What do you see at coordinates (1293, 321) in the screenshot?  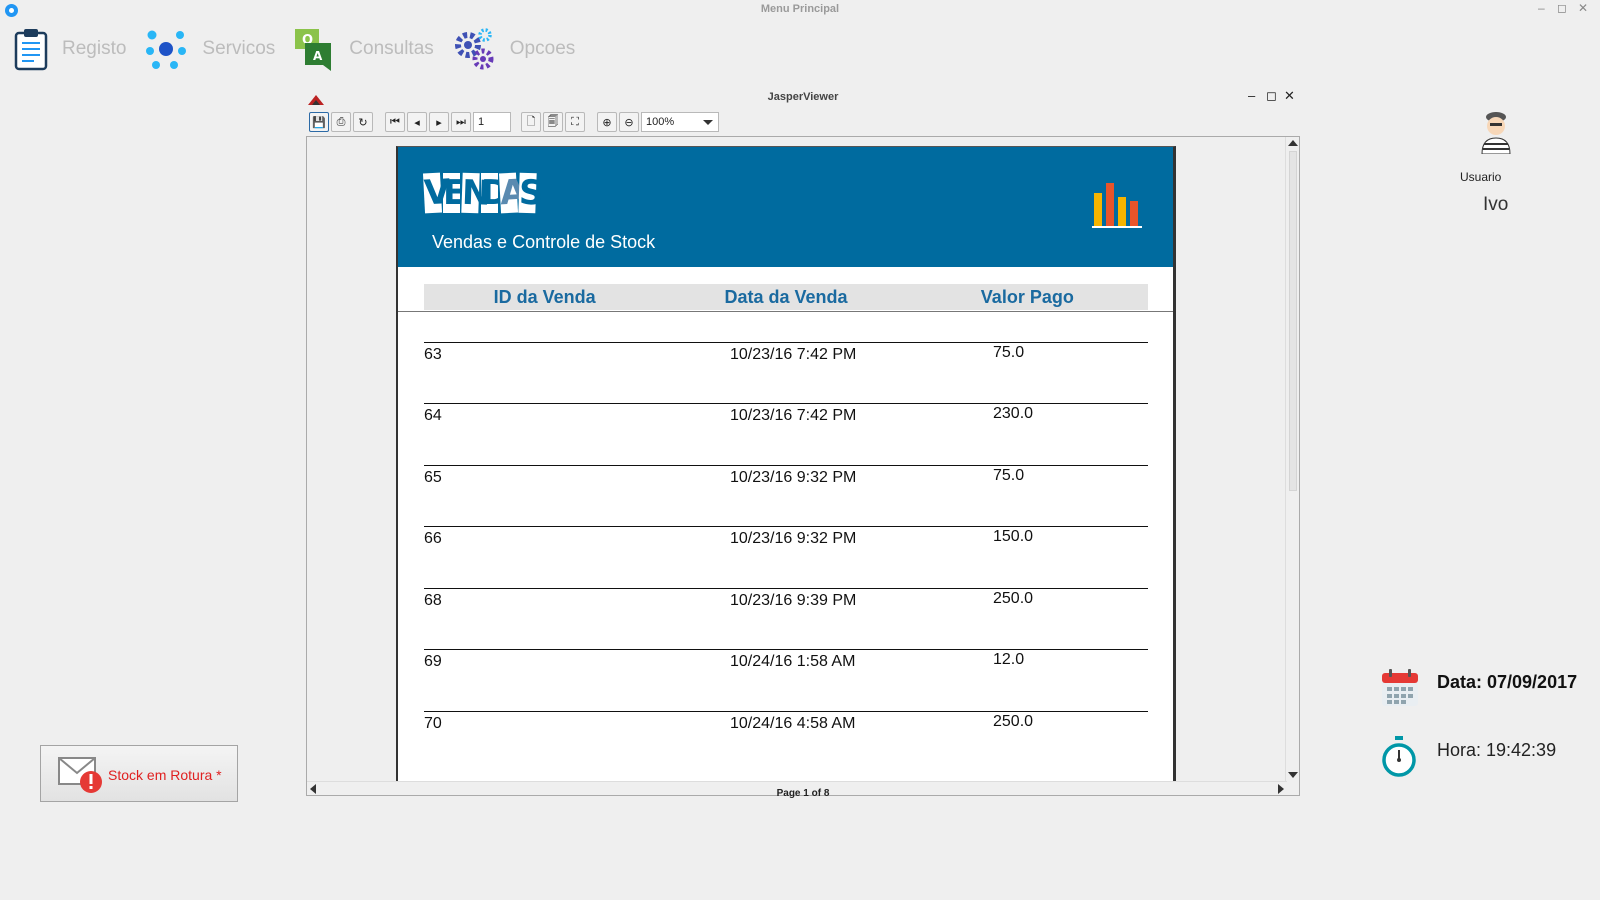 I see `vertical-scroll-thumb` at bounding box center [1293, 321].